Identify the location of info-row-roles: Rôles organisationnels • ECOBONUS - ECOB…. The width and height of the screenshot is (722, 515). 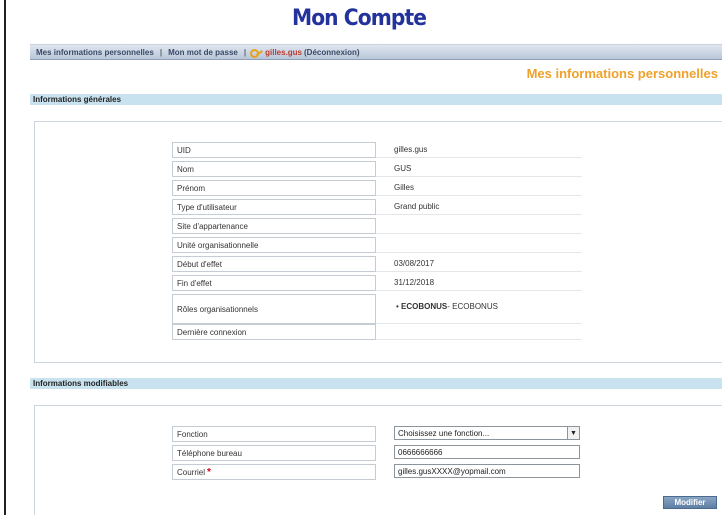
(377, 309).